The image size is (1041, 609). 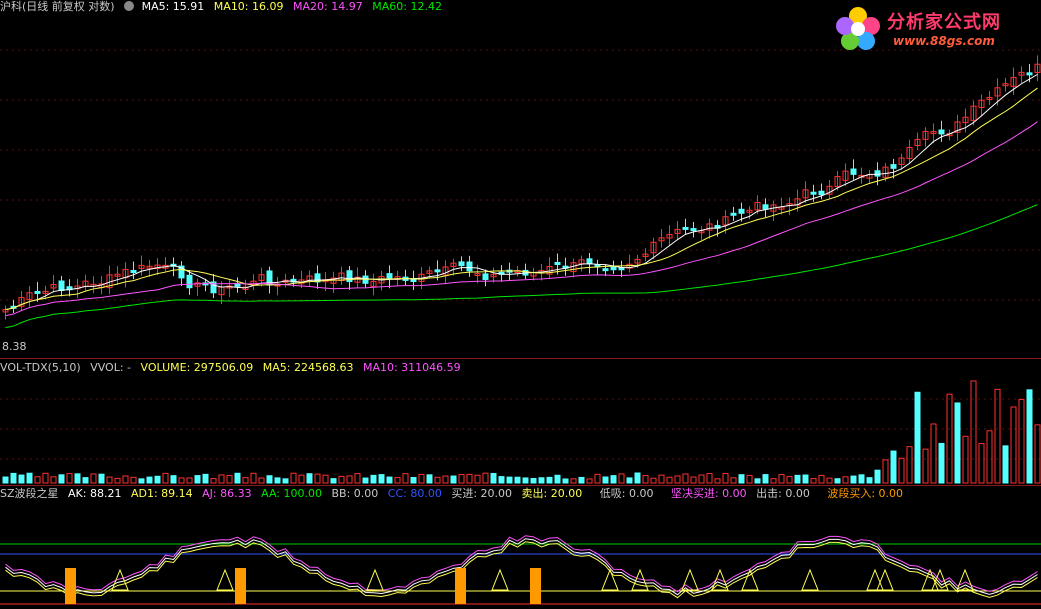 I want to click on watermark-url: www.88gs.com, so click(x=944, y=41).